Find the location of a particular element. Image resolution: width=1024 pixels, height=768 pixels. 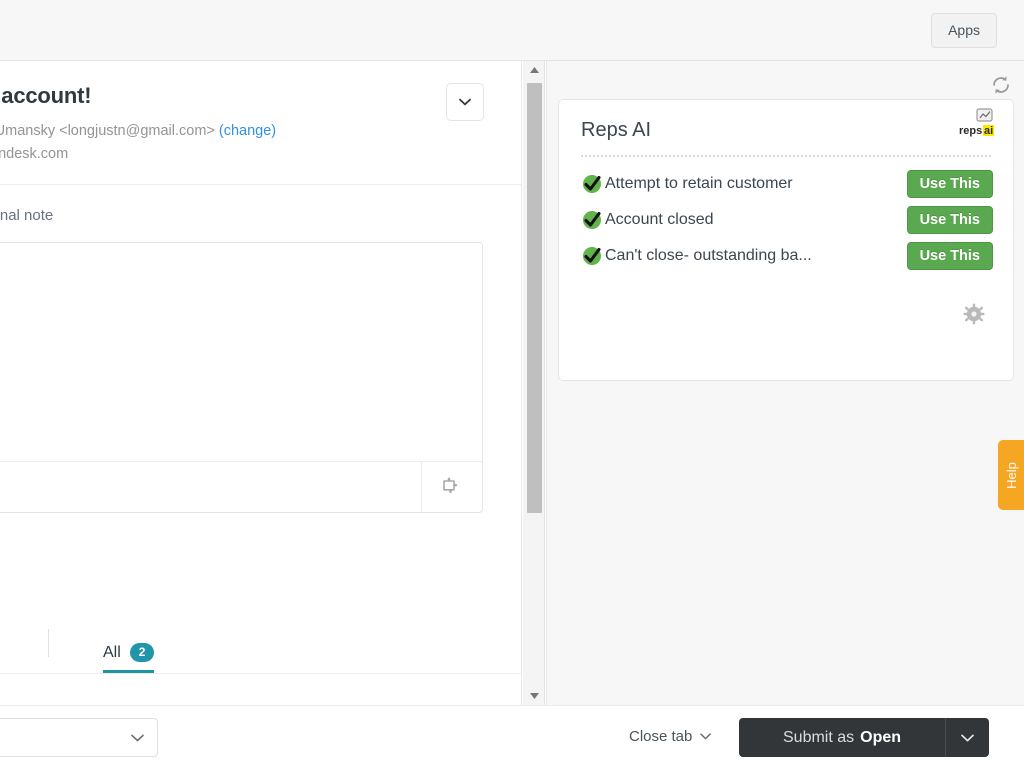

composer-apps-button is located at coordinates (451, 487).